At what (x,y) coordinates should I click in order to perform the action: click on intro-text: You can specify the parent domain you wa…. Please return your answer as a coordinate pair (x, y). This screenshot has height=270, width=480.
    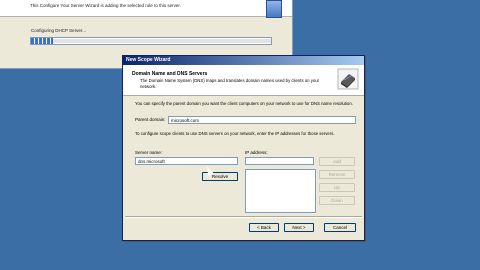
    Looking at the image, I should click on (244, 103).